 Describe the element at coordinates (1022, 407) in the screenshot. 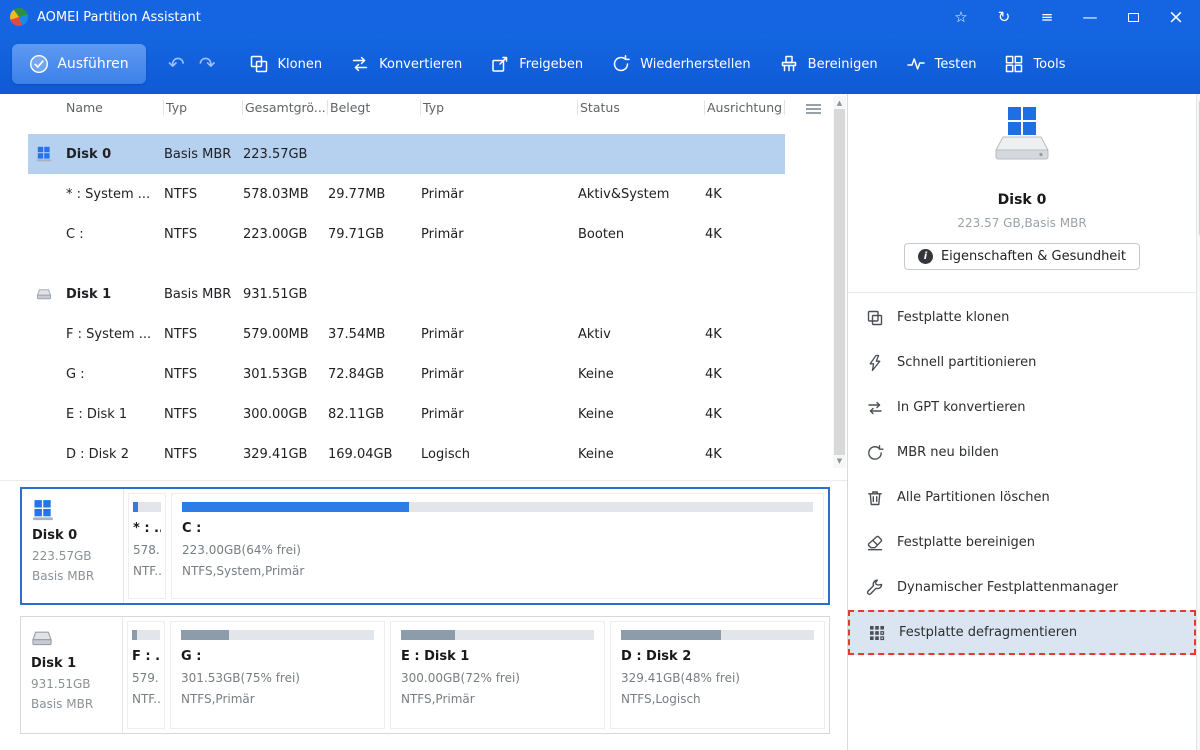

I see `sidebar-item-in-gpt-konvertieren: In GPT konvertieren` at that location.